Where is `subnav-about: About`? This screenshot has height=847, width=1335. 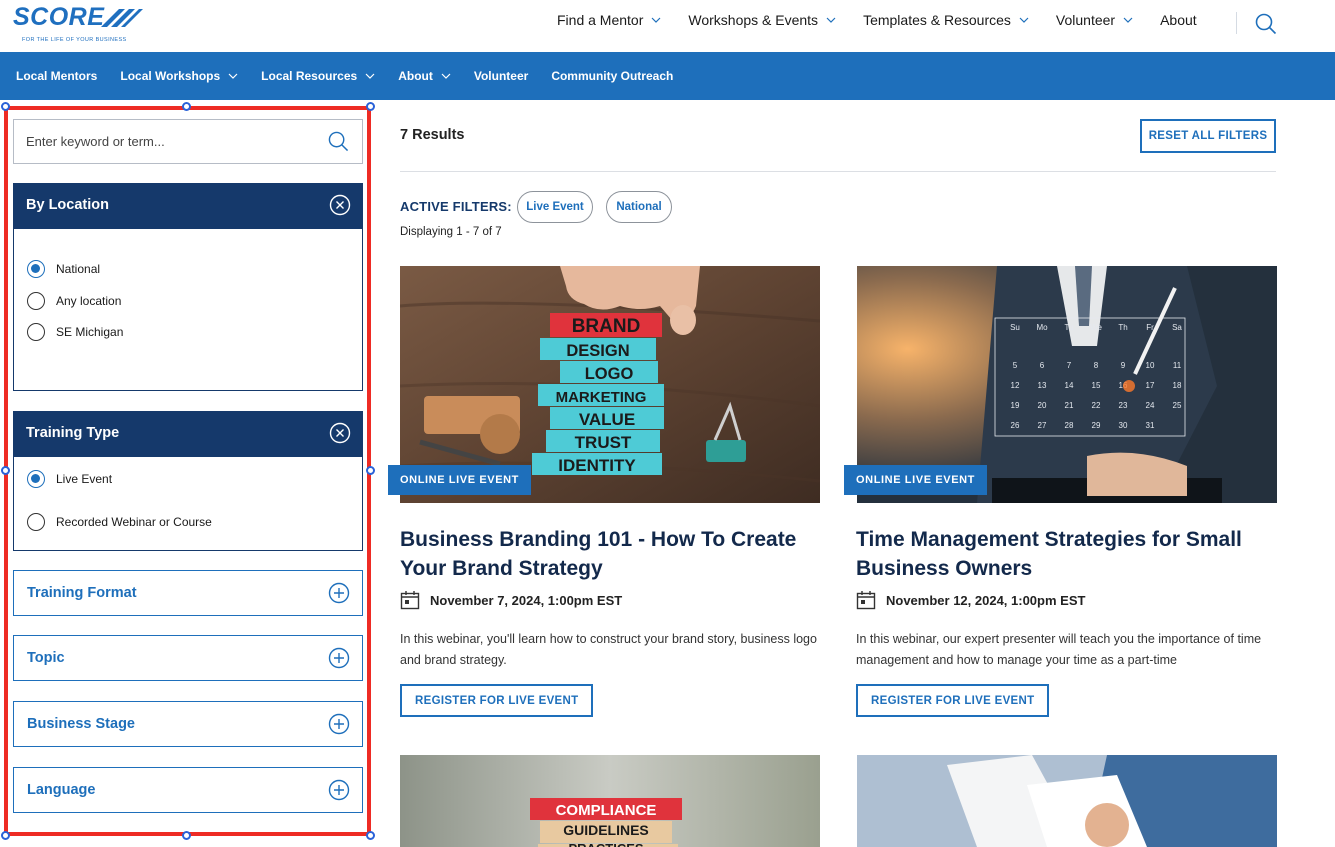 subnav-about: About is located at coordinates (424, 76).